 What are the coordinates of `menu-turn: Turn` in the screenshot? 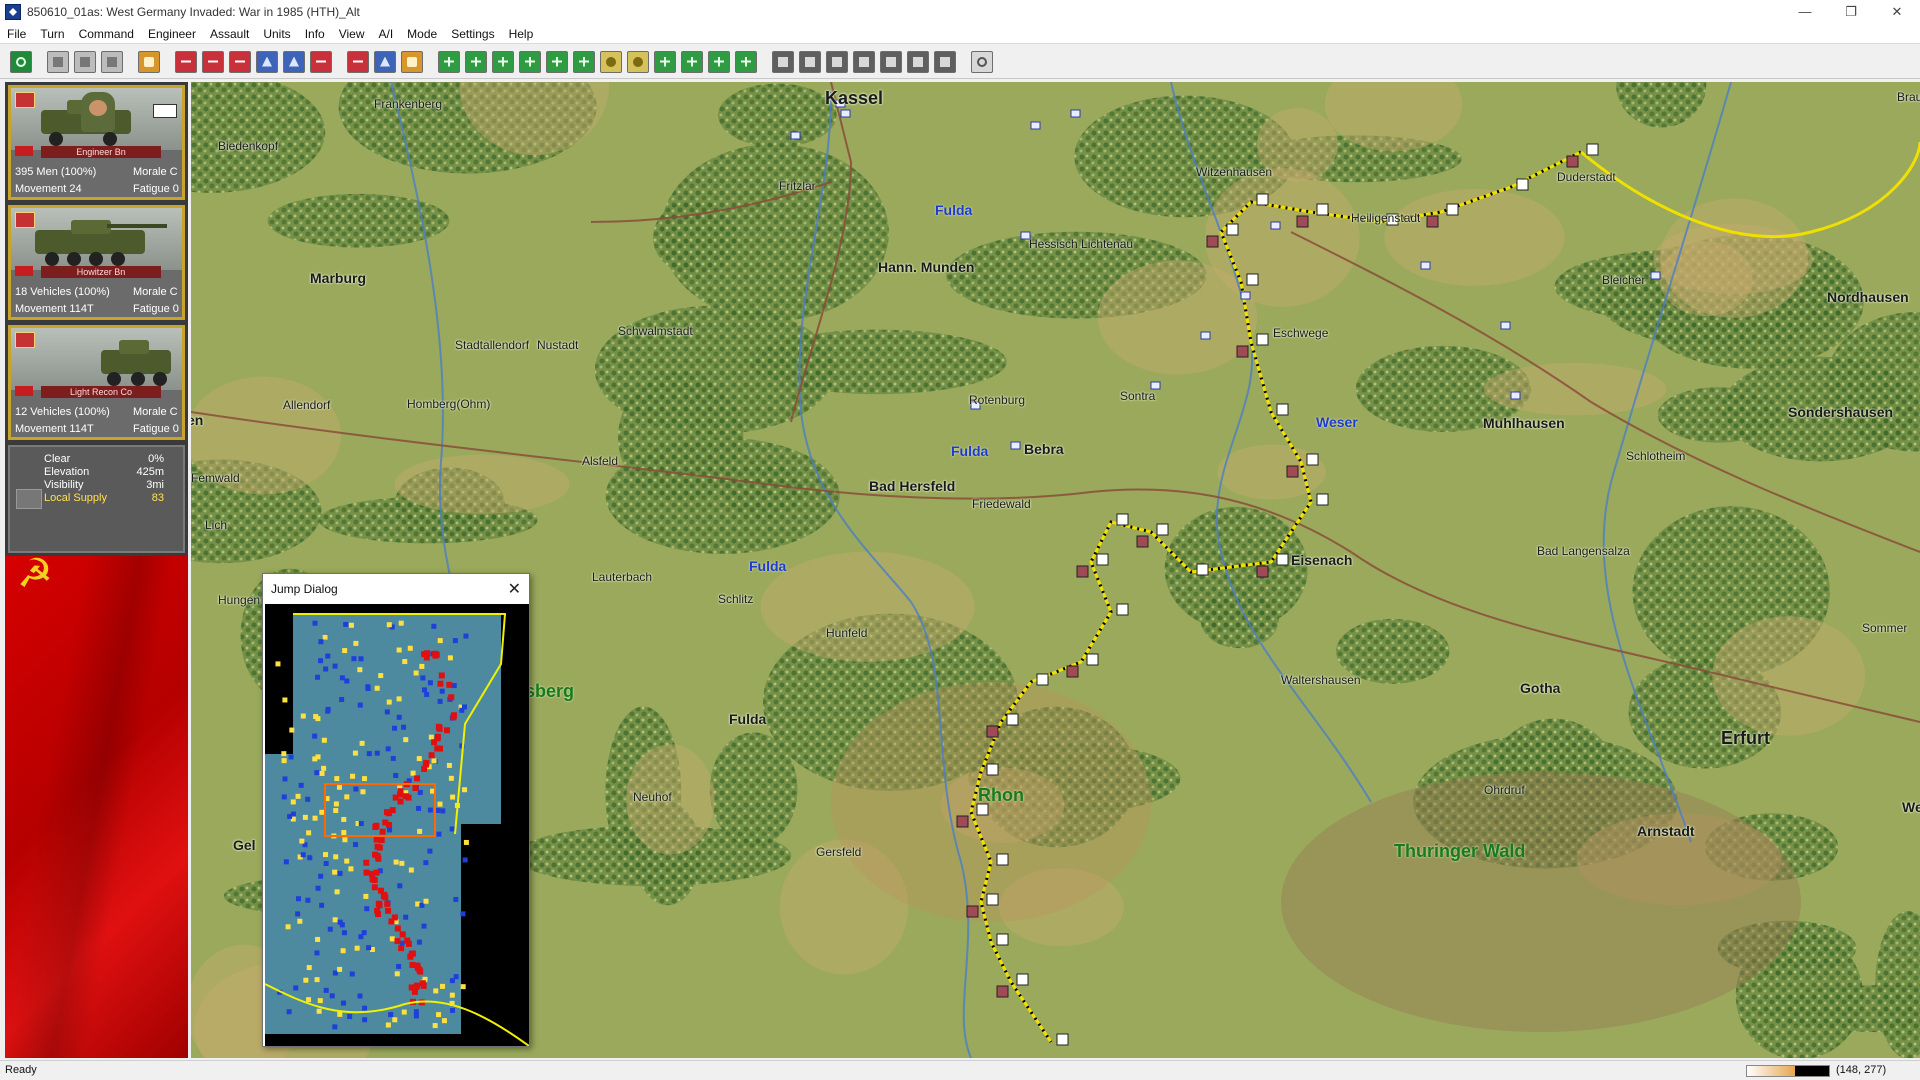 It's located at (52, 34).